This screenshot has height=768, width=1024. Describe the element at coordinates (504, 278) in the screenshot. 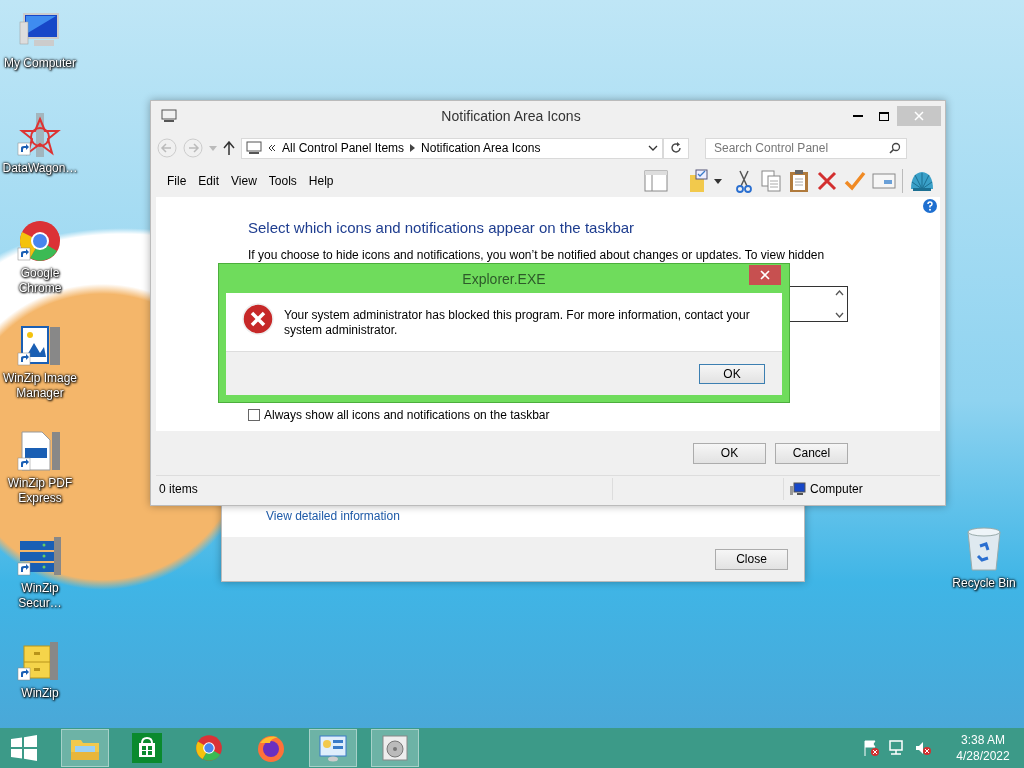

I see `dialog-title: Explorer.EXE` at that location.